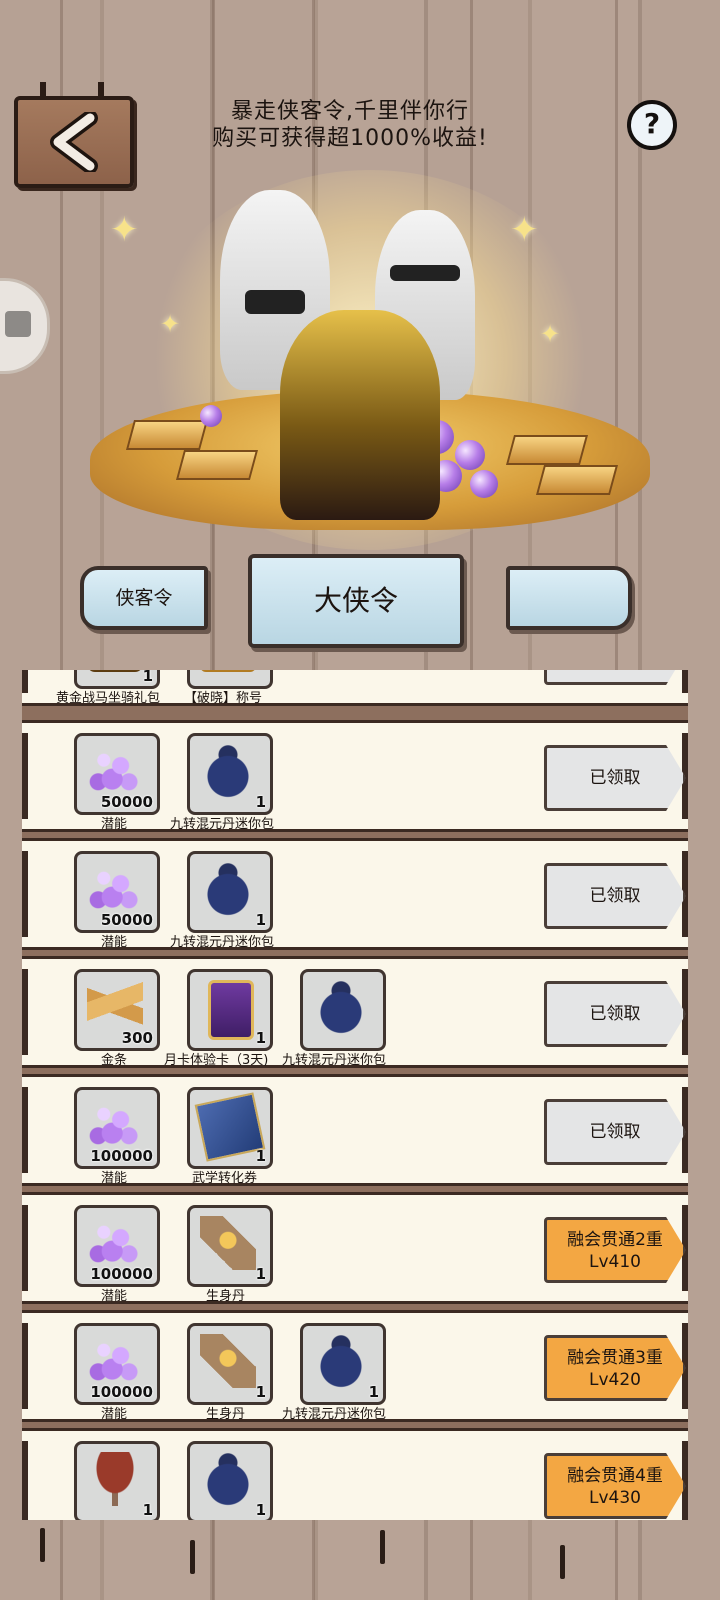 The image size is (720, 1600). Describe the element at coordinates (615, 1240) in the screenshot. I see `requirement-label: 融会贯通2重` at that location.